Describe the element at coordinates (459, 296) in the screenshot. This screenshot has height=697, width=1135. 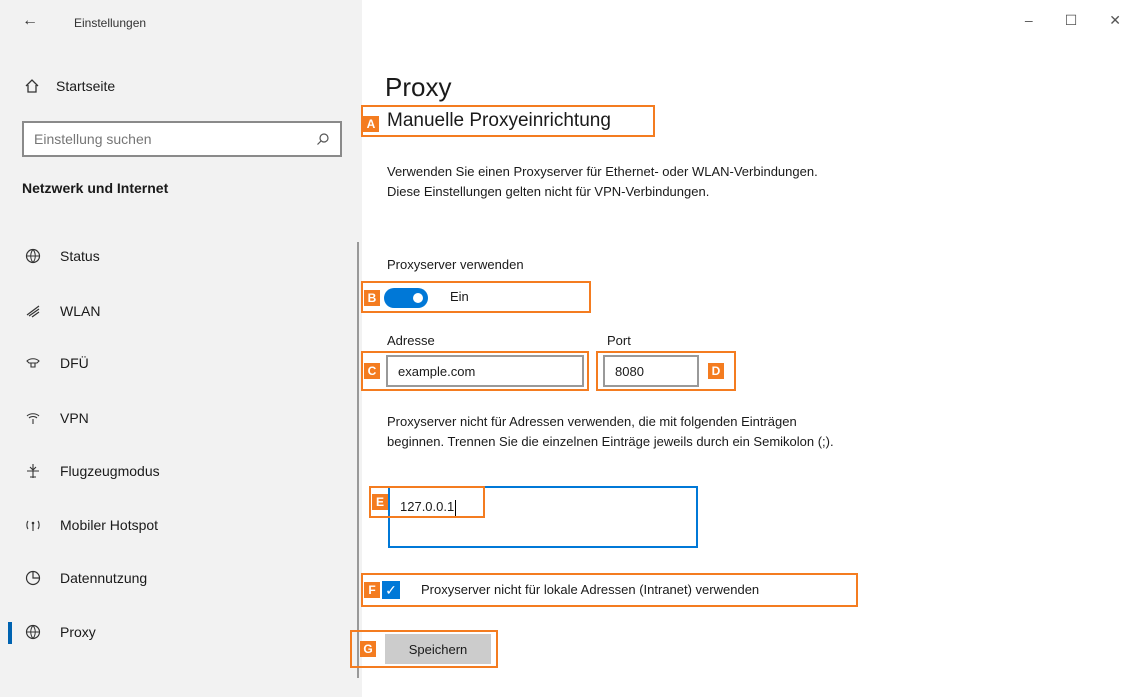
I see `toggle-state-label: Ein` at that location.